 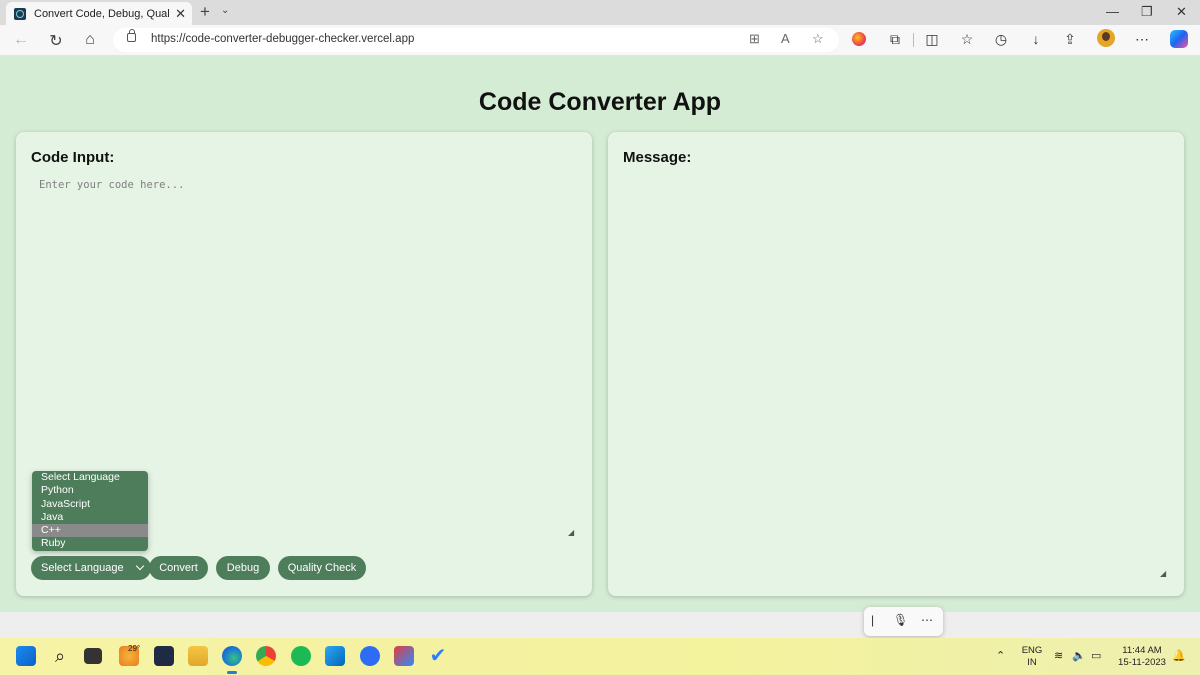 What do you see at coordinates (1032, 651) in the screenshot?
I see `language-indicator-line1: ENG` at bounding box center [1032, 651].